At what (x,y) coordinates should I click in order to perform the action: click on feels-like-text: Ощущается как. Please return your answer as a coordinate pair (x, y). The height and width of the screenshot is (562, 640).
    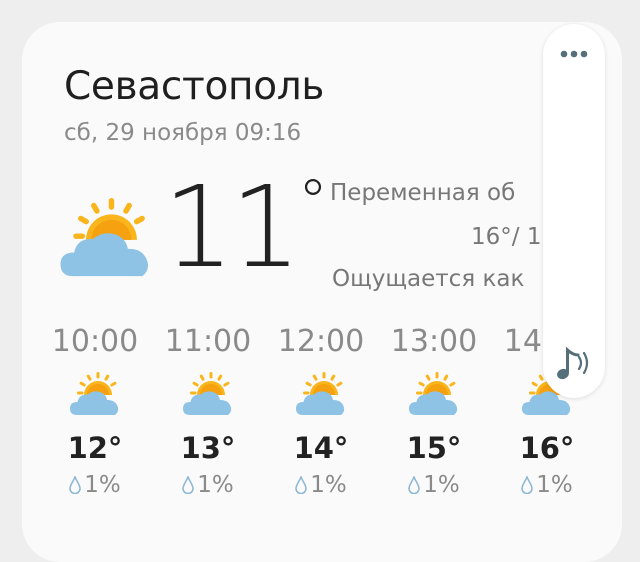
    Looking at the image, I should click on (428, 279).